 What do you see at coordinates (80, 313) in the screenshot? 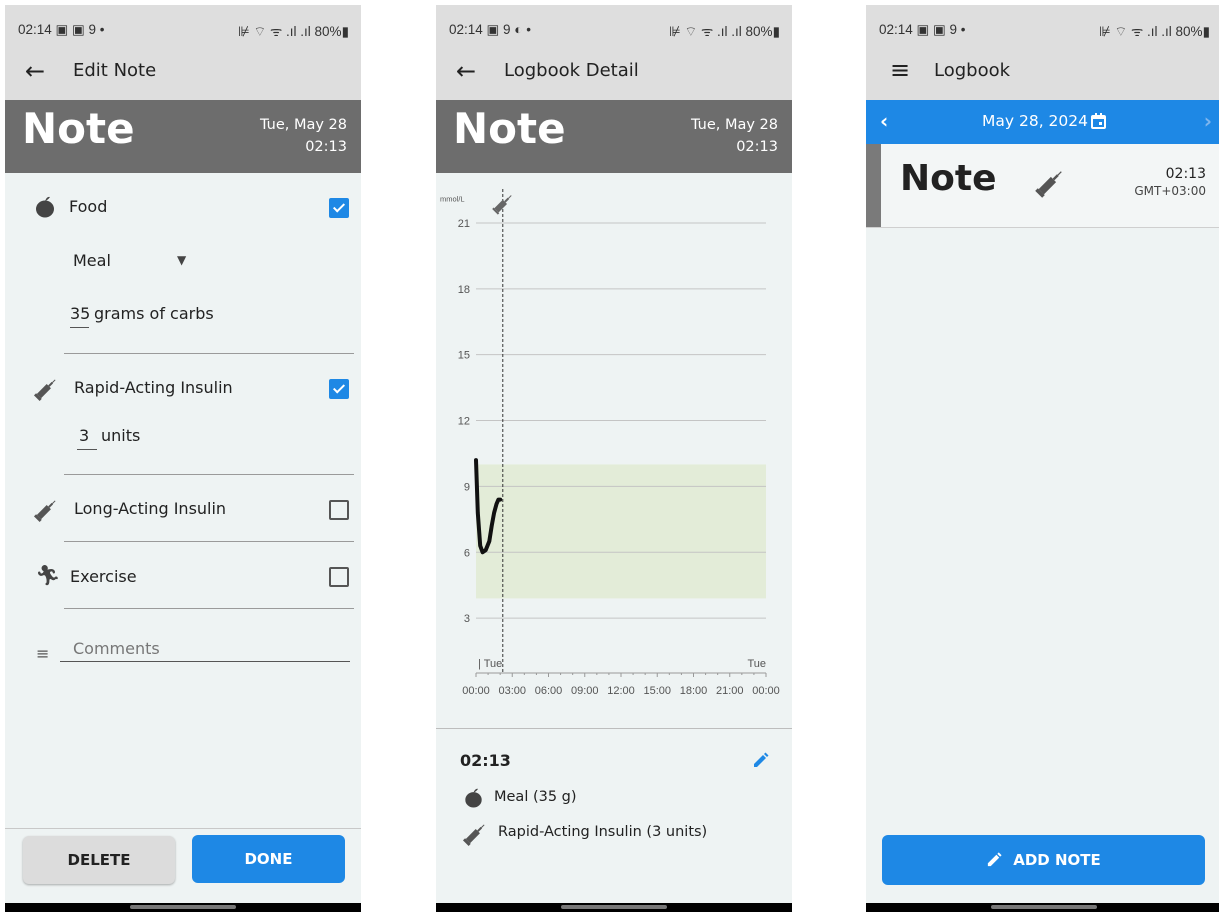
I see `carbs-input: 35` at bounding box center [80, 313].